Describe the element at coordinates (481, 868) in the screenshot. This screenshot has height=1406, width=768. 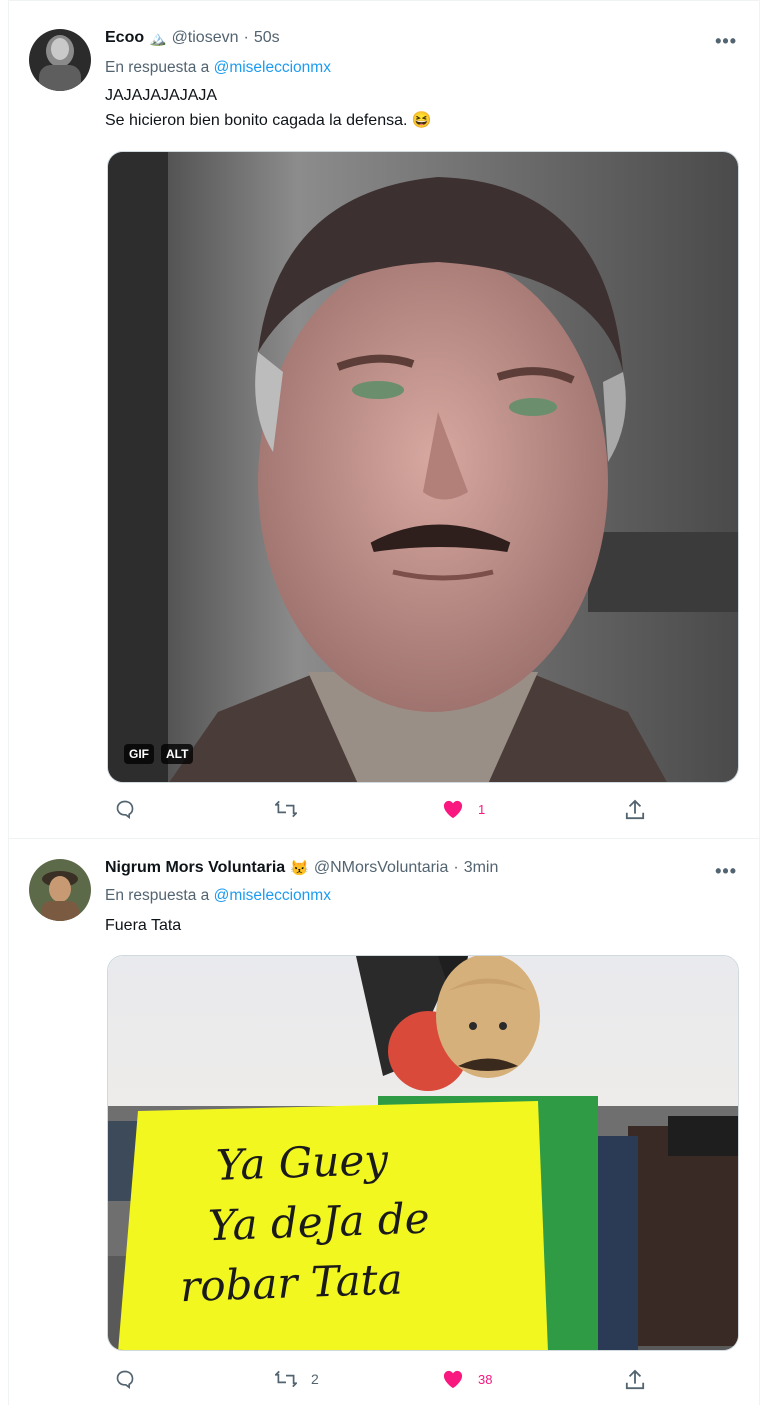
I see `timestamp: 3min` at that location.